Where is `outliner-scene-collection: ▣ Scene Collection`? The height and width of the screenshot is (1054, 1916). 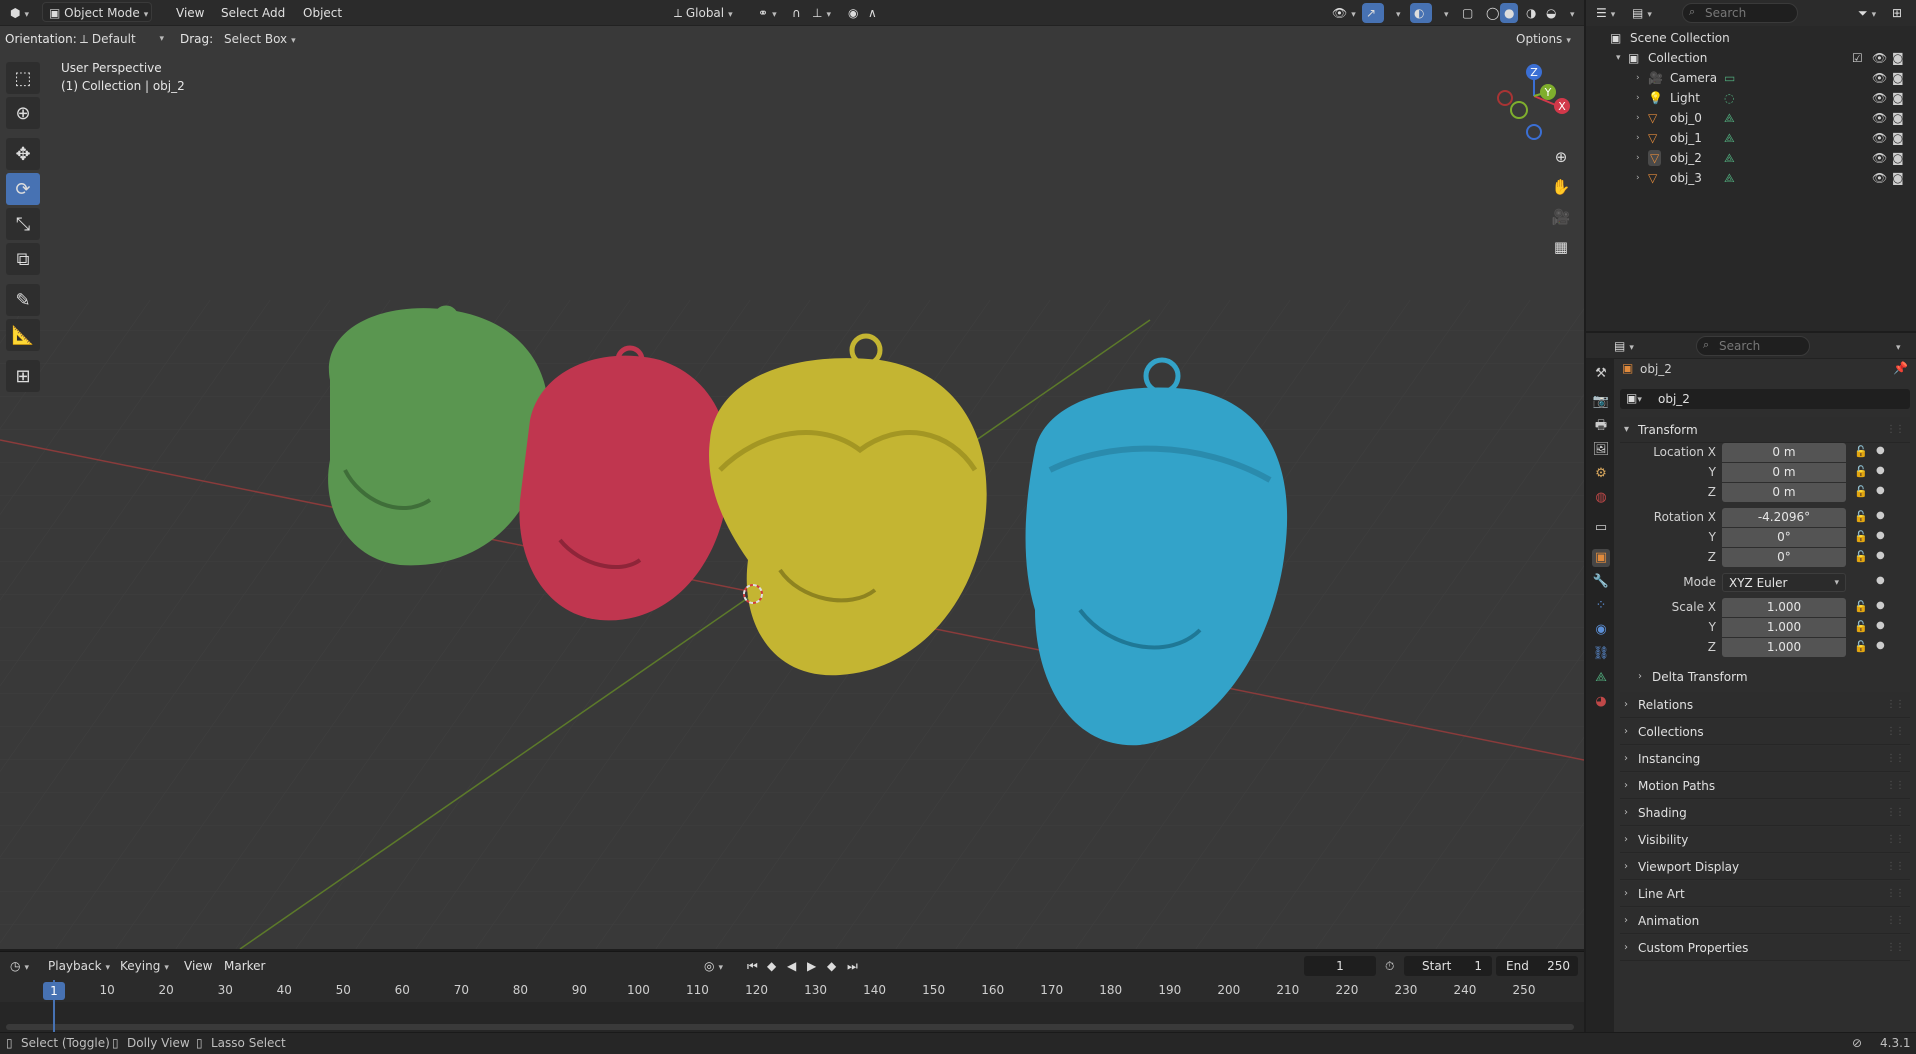
outliner-scene-collection: ▣ Scene Collection is located at coordinates (1751, 38).